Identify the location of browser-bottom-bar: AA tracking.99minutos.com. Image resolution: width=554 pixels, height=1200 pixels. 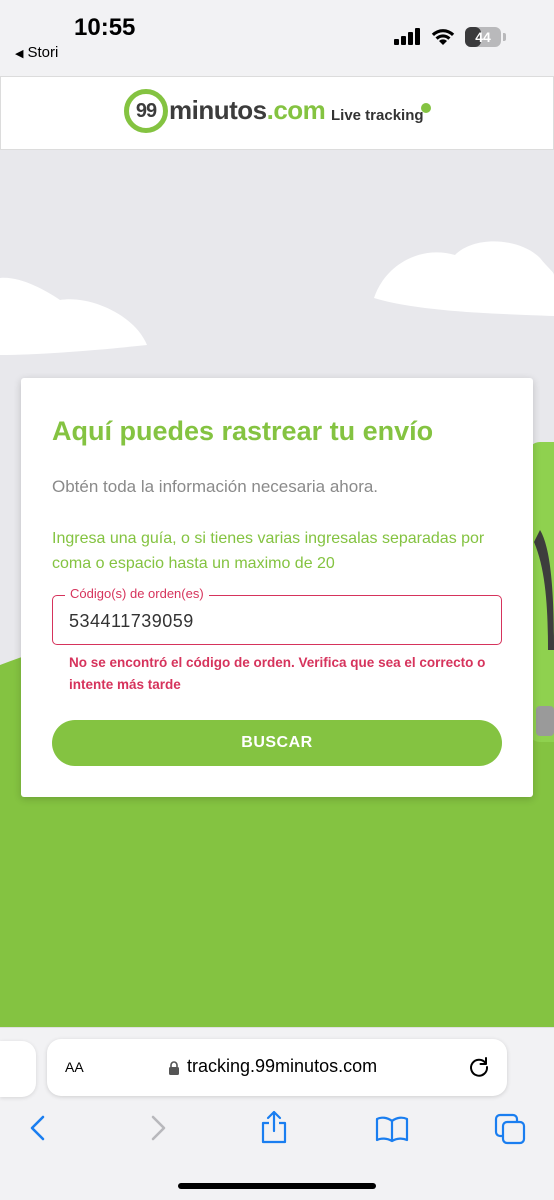
(277, 1113).